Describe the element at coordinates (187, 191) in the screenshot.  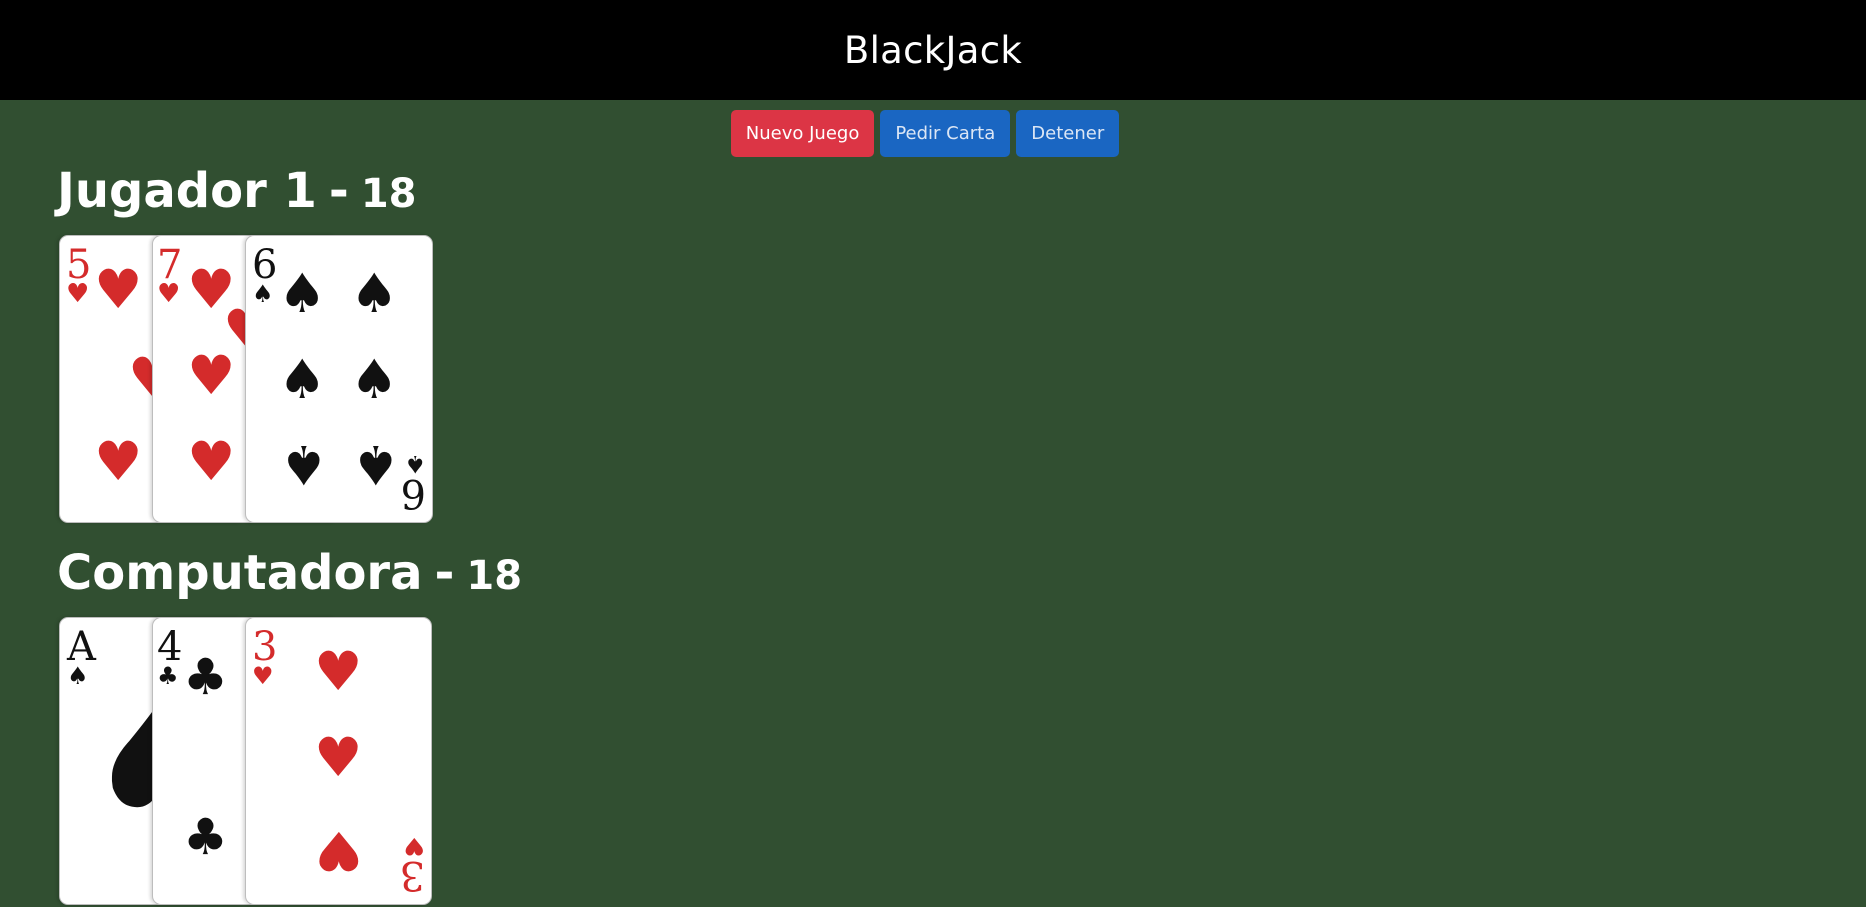
I see `player-name: Jugador 1` at that location.